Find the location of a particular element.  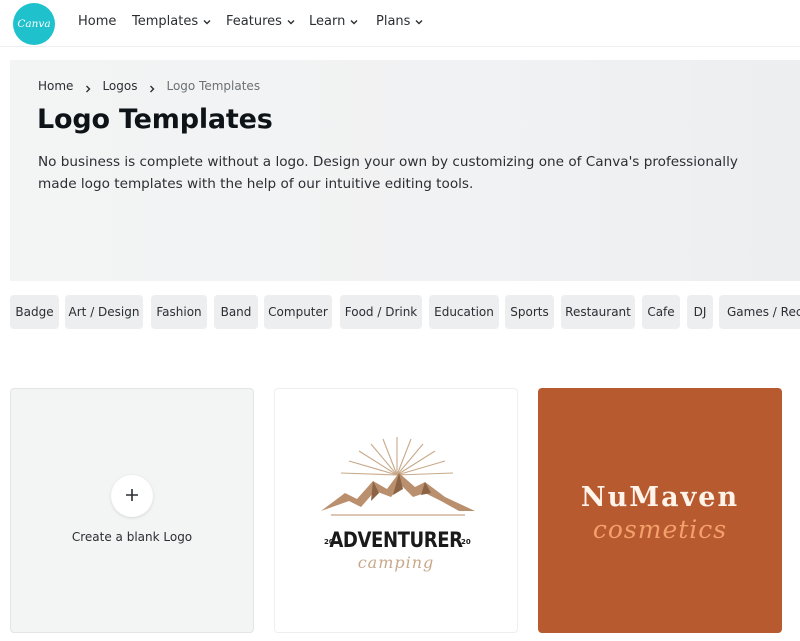

nav-plans: Plans is located at coordinates (399, 21).